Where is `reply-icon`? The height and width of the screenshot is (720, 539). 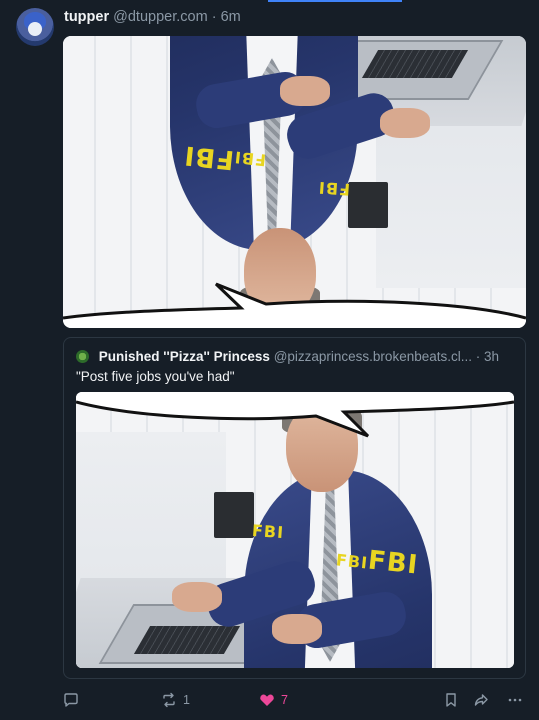 reply-icon is located at coordinates (71, 700).